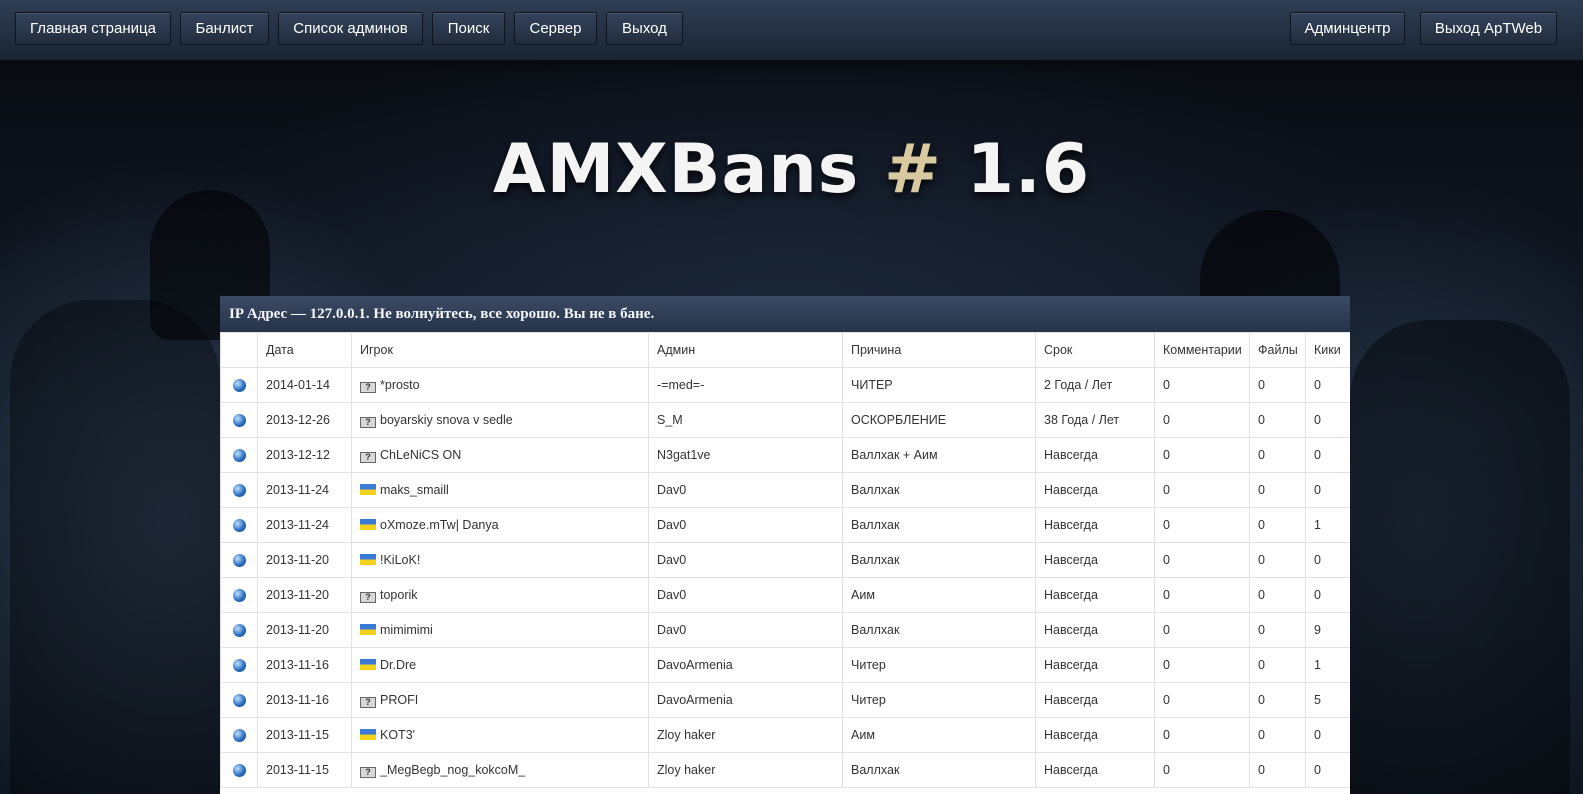  I want to click on nav-logout-button: Выход, so click(644, 28).